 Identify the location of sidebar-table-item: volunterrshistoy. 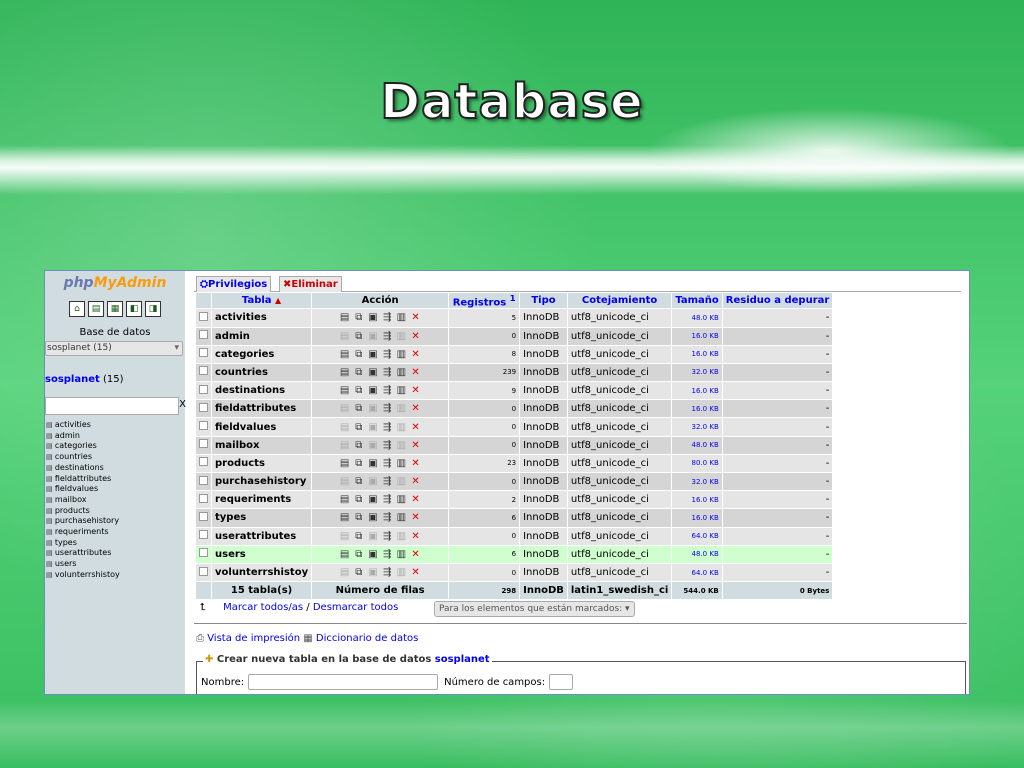
(115, 575).